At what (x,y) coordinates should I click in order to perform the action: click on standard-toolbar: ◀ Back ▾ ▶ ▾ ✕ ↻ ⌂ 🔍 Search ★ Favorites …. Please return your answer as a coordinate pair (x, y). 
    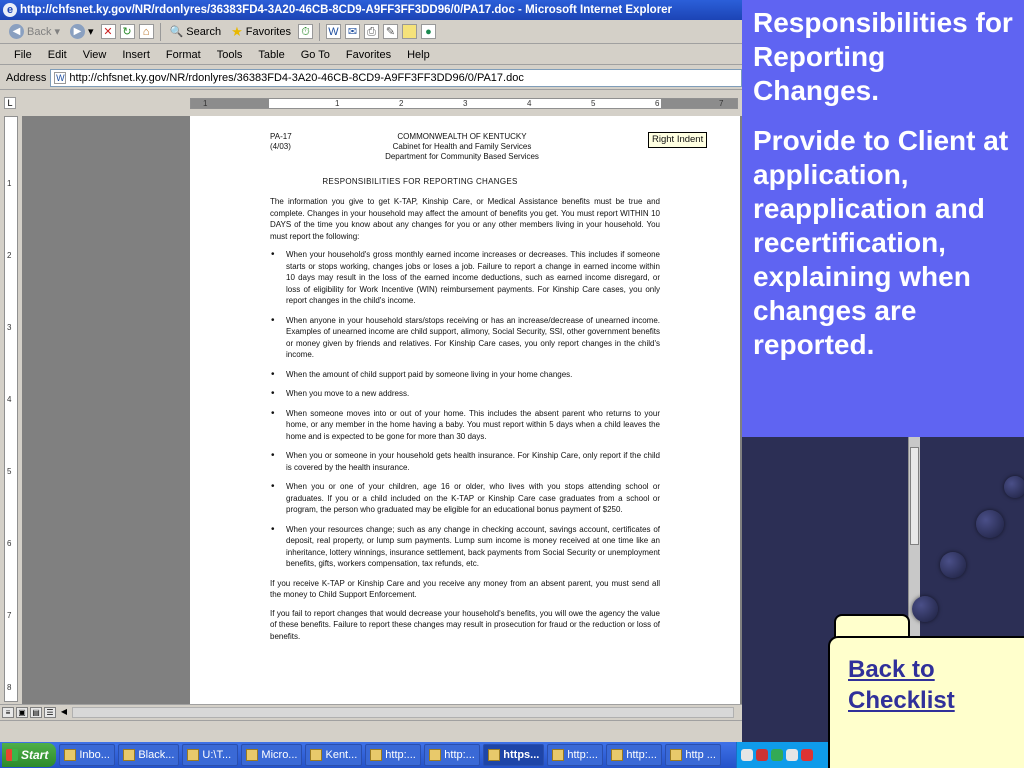
    Looking at the image, I should click on (371, 32).